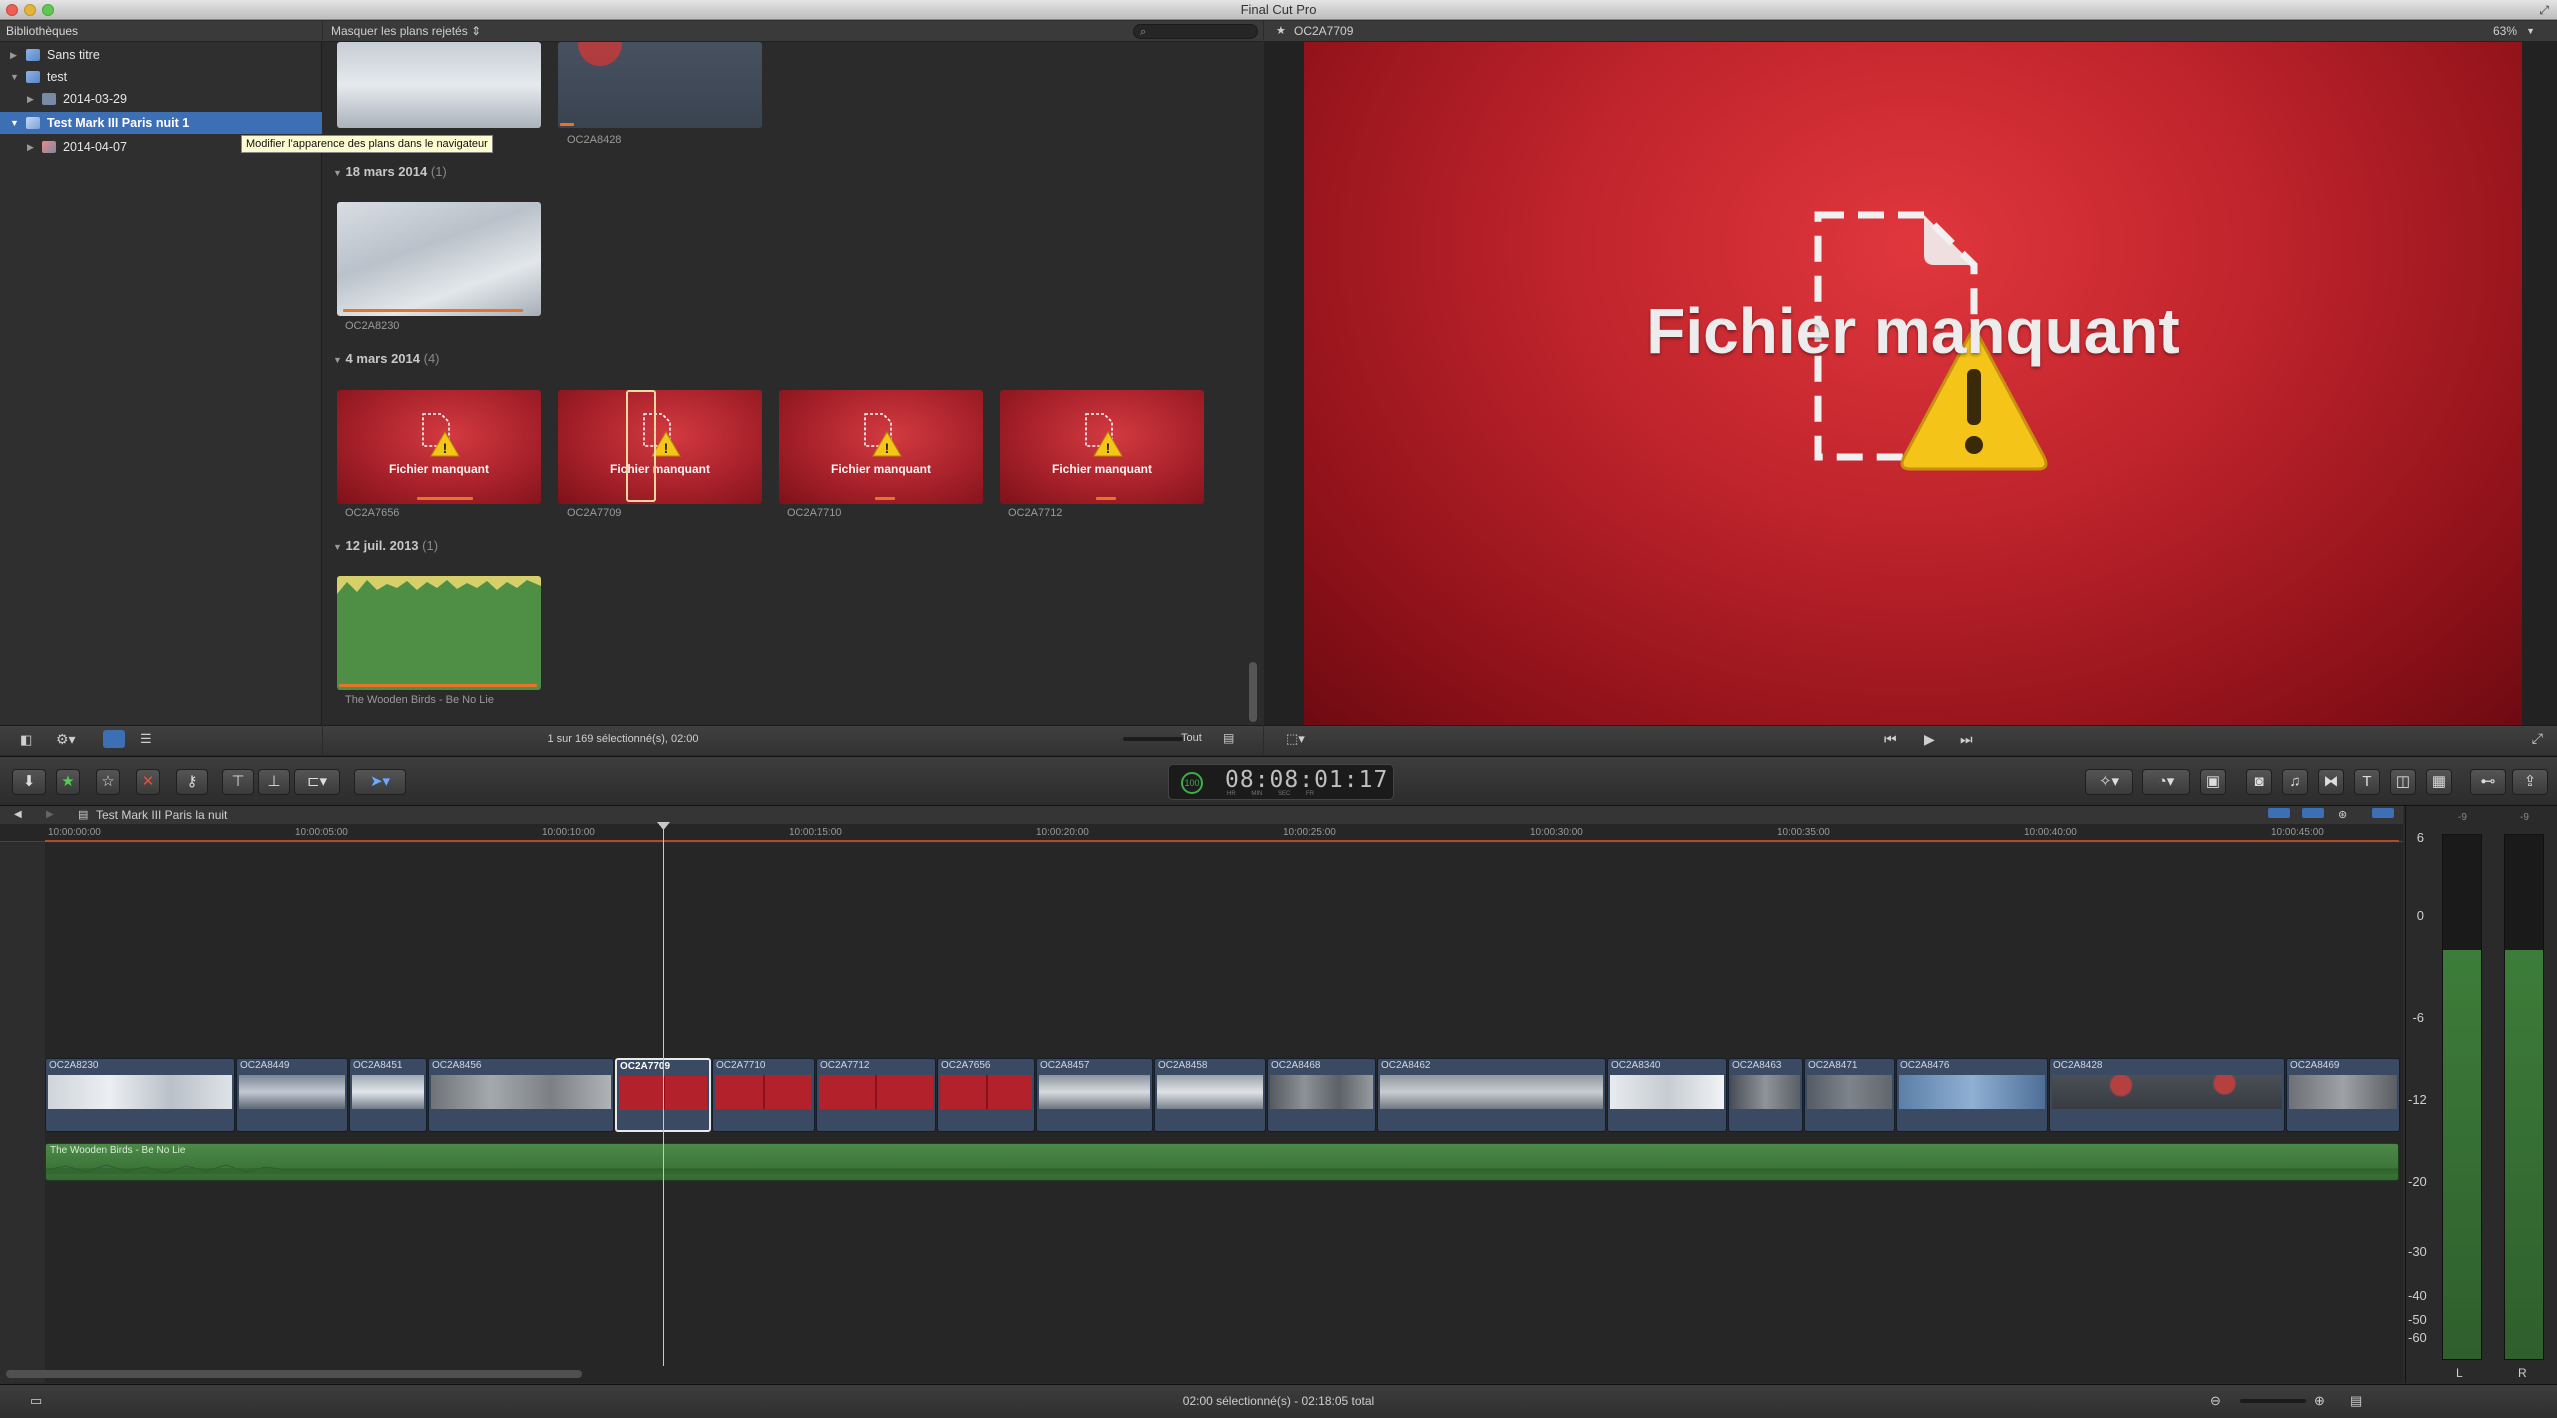 The width and height of the screenshot is (2557, 1418). I want to click on date-group-header: ▼ 12 juil. 2013 (1), so click(385, 545).